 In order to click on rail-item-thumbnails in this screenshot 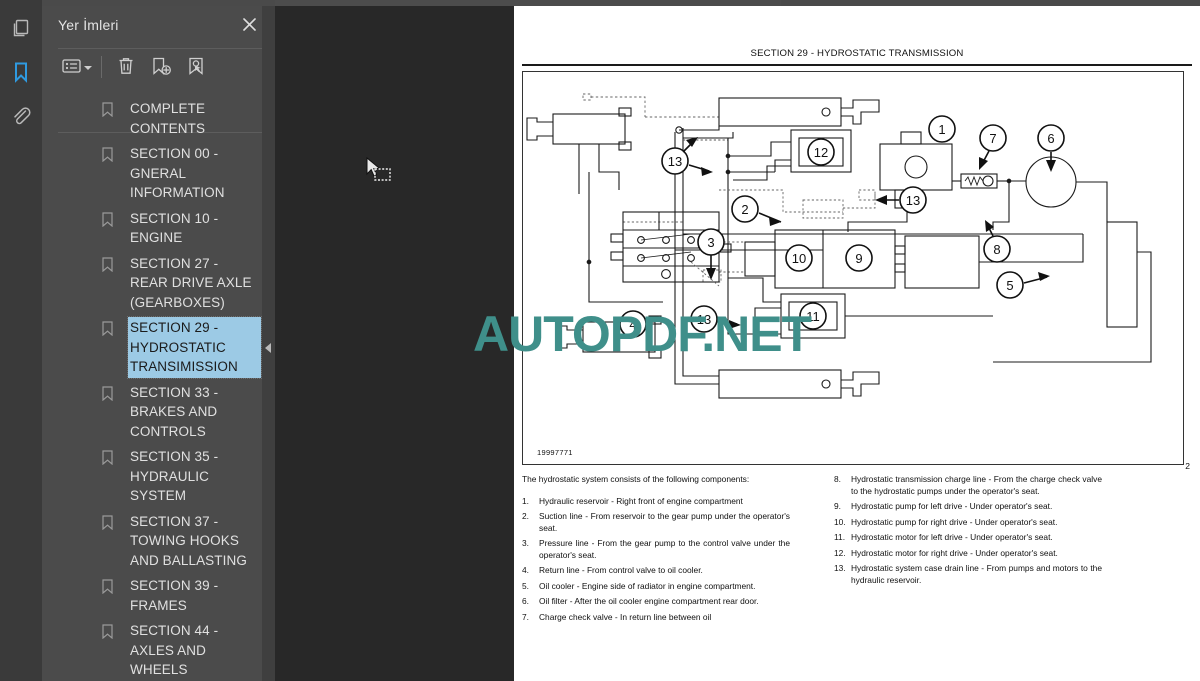, I will do `click(21, 28)`.